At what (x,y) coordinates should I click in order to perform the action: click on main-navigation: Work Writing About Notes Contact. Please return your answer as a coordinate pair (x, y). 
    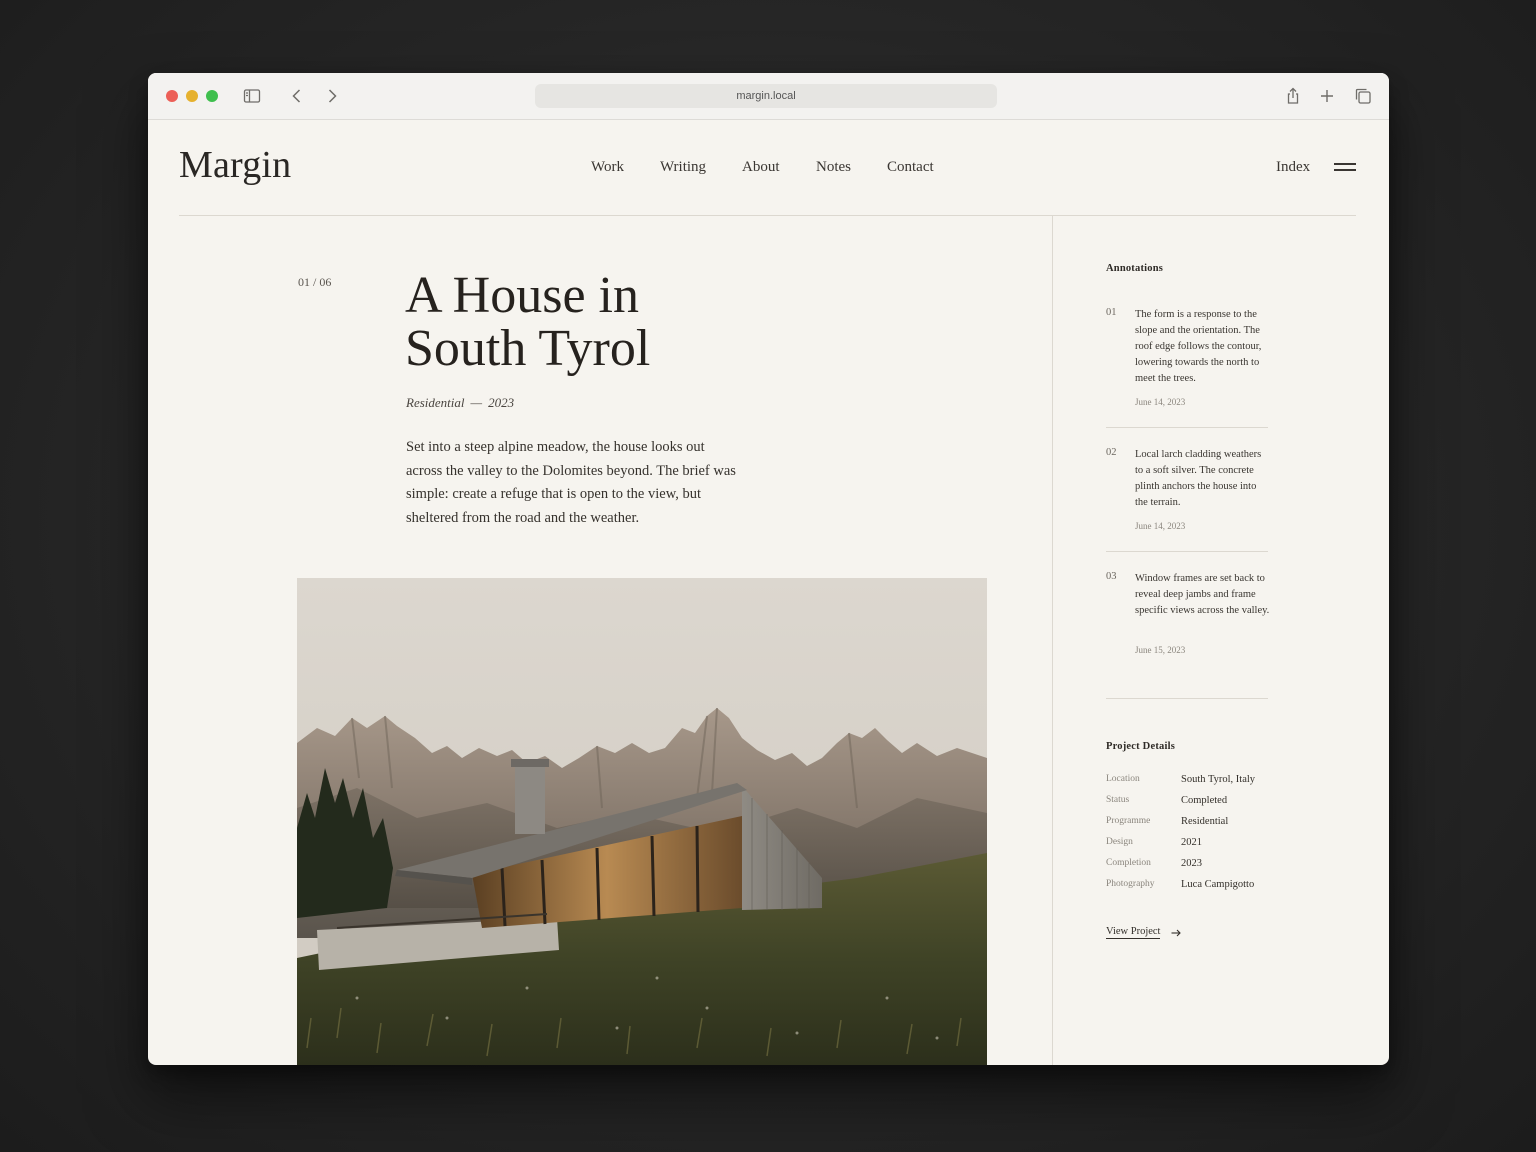
    Looking at the image, I should click on (768, 169).